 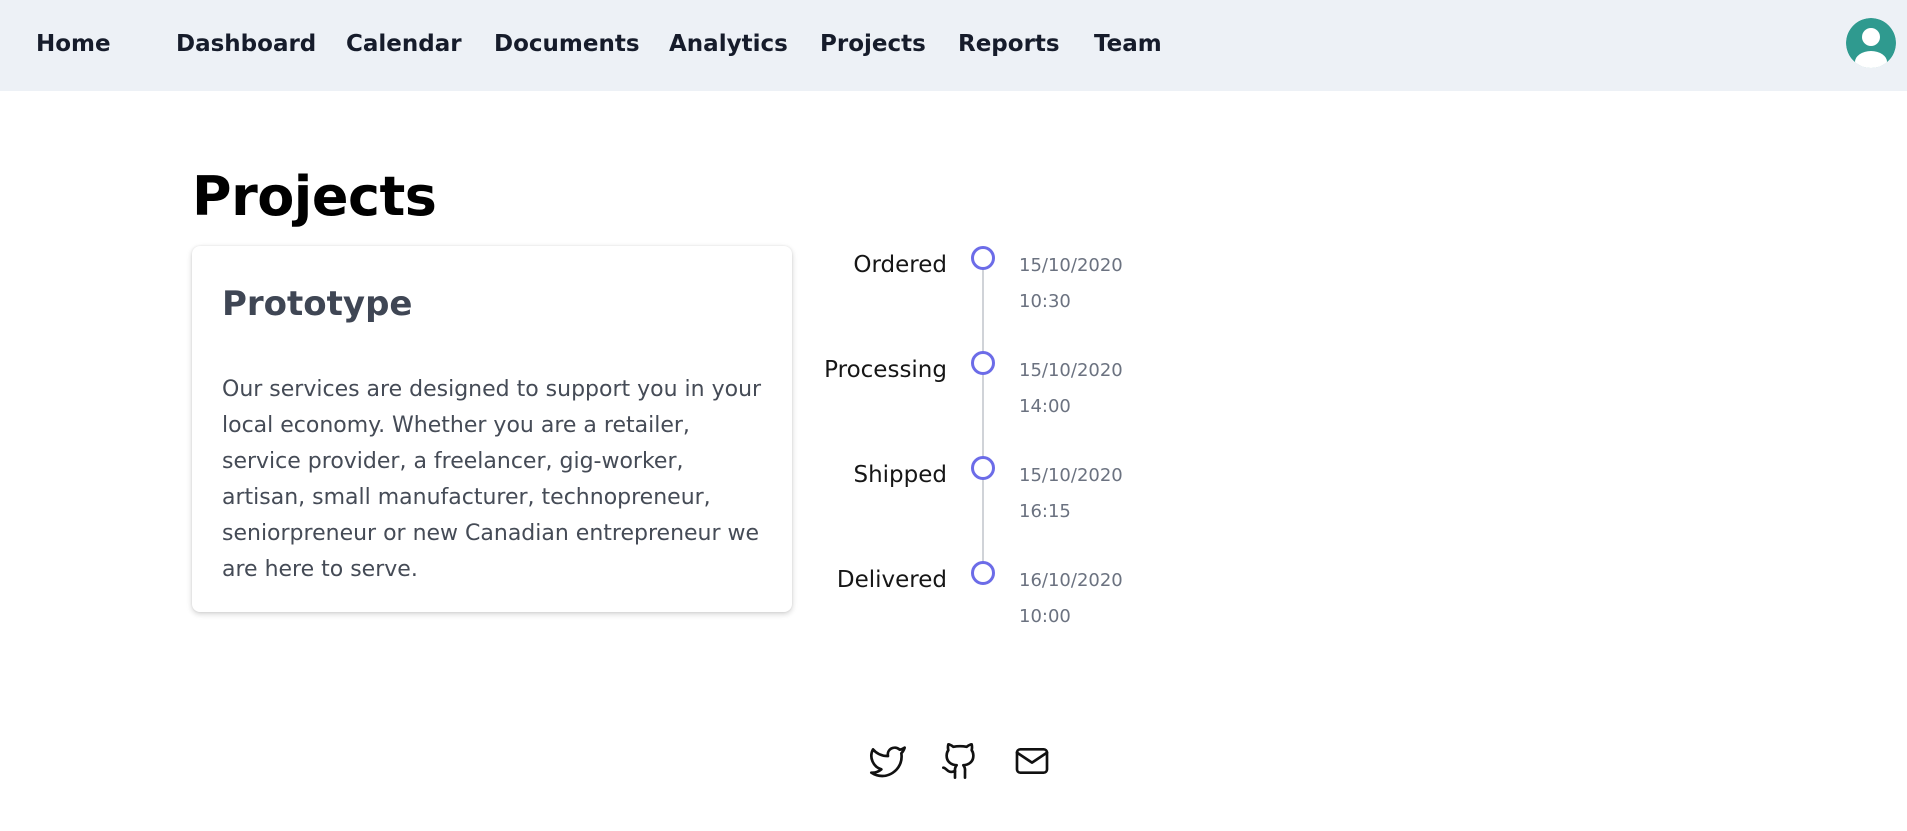 I want to click on timeline-step-label: Delivered, so click(x=891, y=580).